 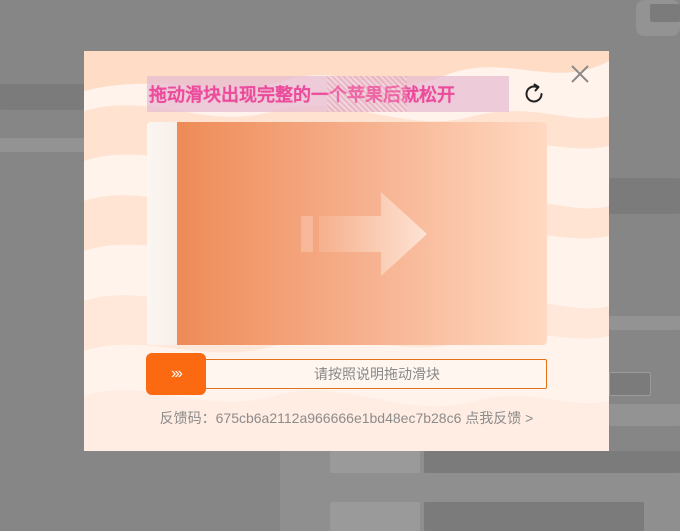 I want to click on chevron-right-icon: ›››, so click(x=177, y=373).